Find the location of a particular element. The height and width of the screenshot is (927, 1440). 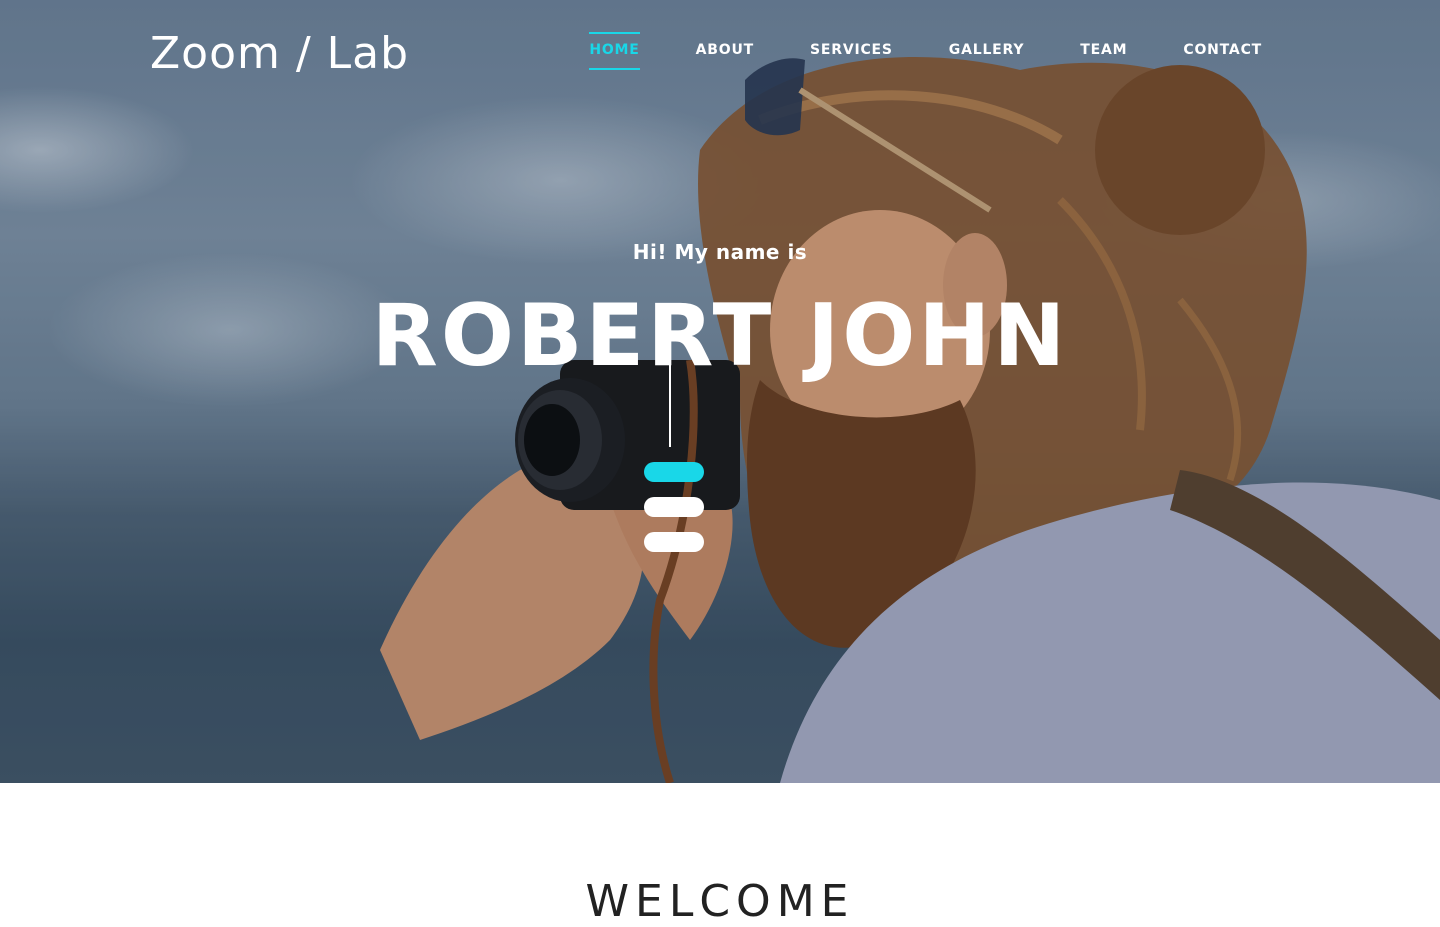

welcome-heading: WELCOME is located at coordinates (720, 901).